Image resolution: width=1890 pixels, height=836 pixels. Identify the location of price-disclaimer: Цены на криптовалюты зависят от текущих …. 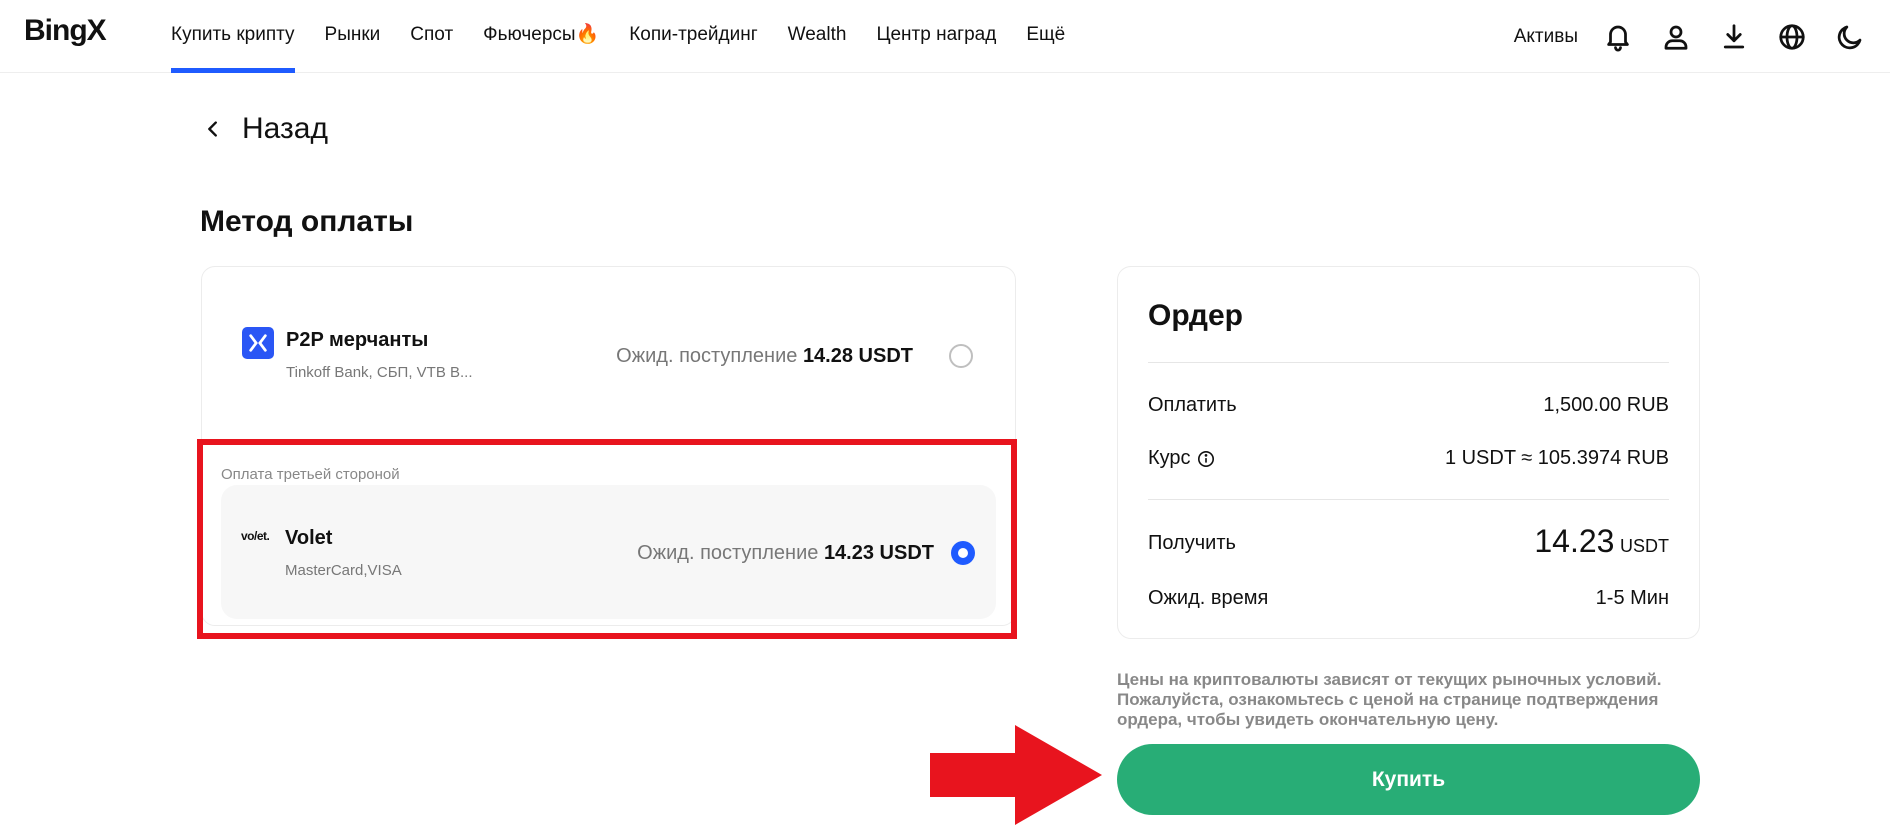
(1389, 699).